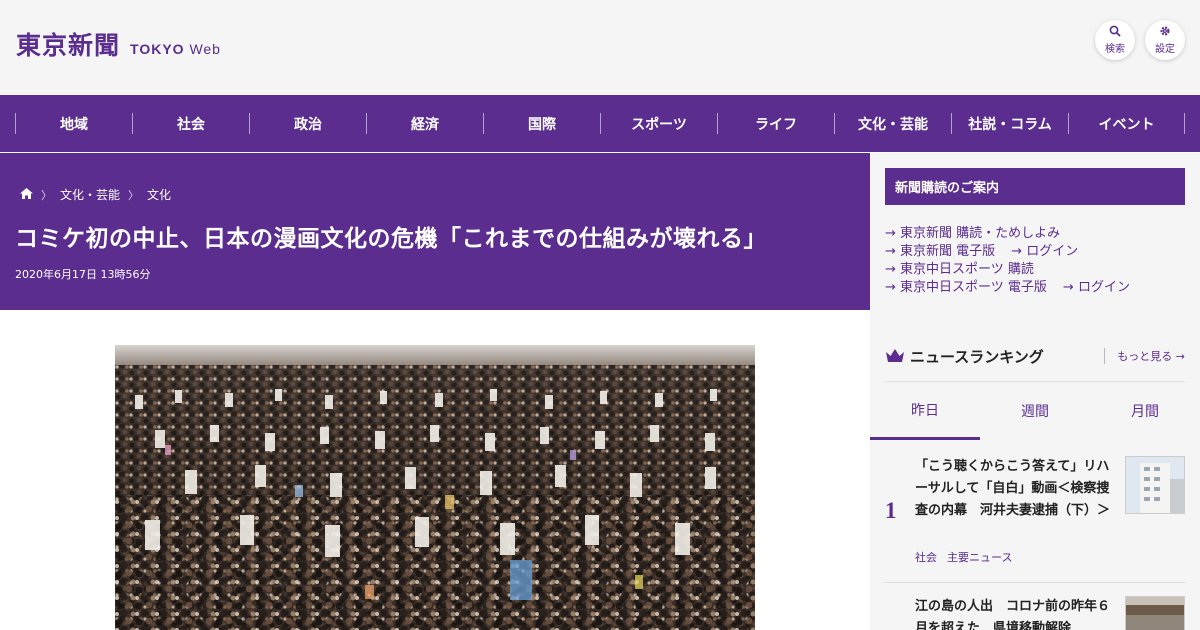  What do you see at coordinates (1115, 32) in the screenshot?
I see `search-icon` at bounding box center [1115, 32].